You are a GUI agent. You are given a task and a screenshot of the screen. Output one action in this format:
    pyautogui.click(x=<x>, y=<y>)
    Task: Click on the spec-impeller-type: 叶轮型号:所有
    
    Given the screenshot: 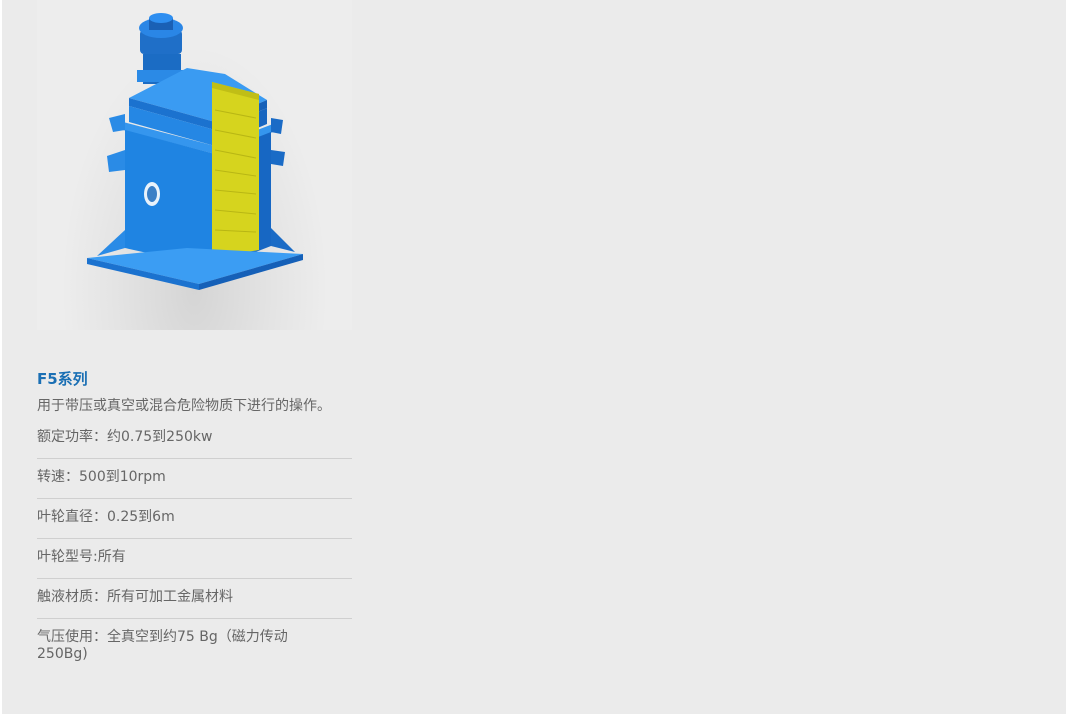 What is the action you would take?
    pyautogui.click(x=194, y=559)
    